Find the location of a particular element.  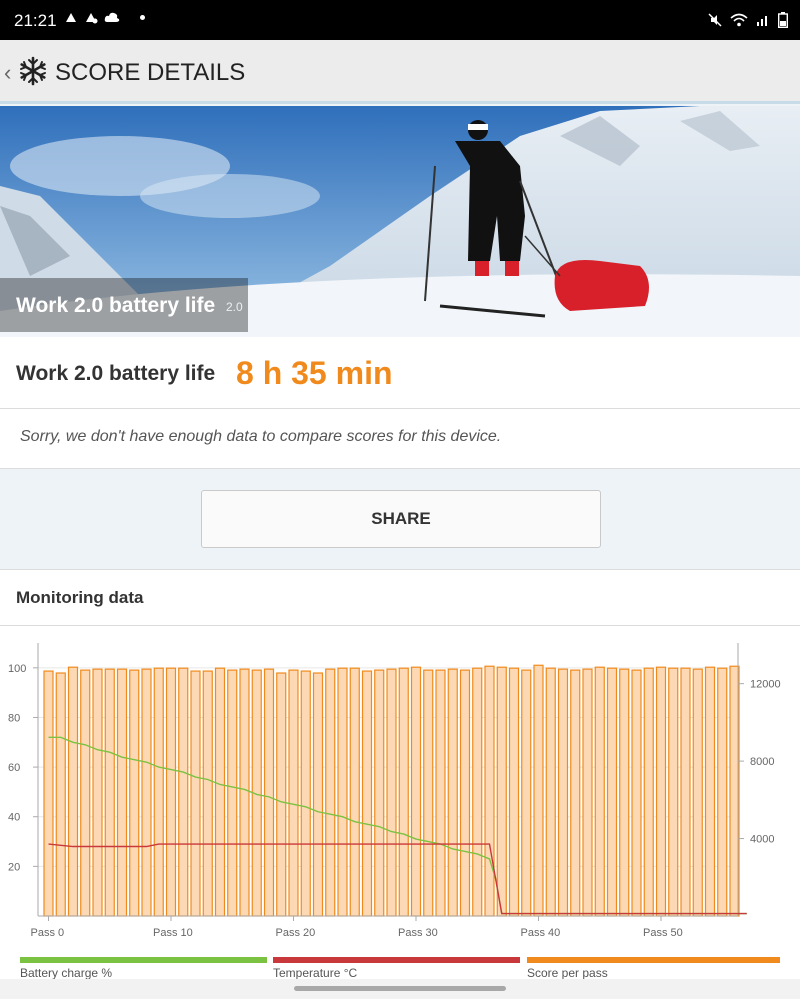

snowflake-logo-icon is located at coordinates (33, 71).